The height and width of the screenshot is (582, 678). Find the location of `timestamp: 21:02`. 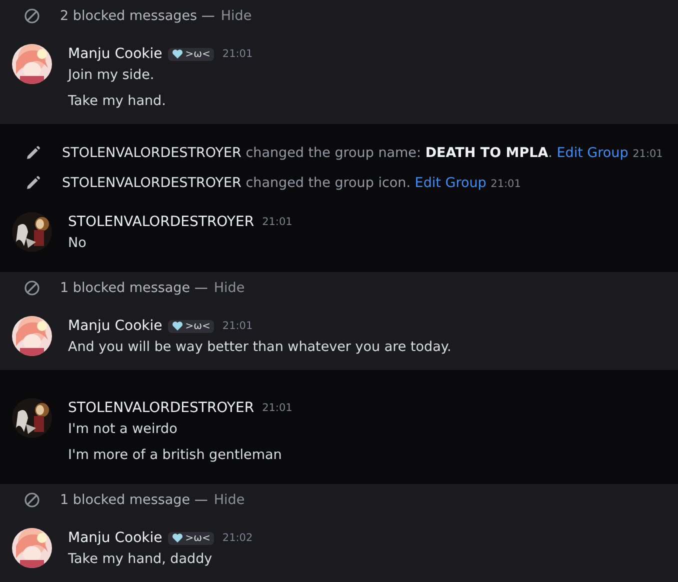

timestamp: 21:02 is located at coordinates (237, 538).